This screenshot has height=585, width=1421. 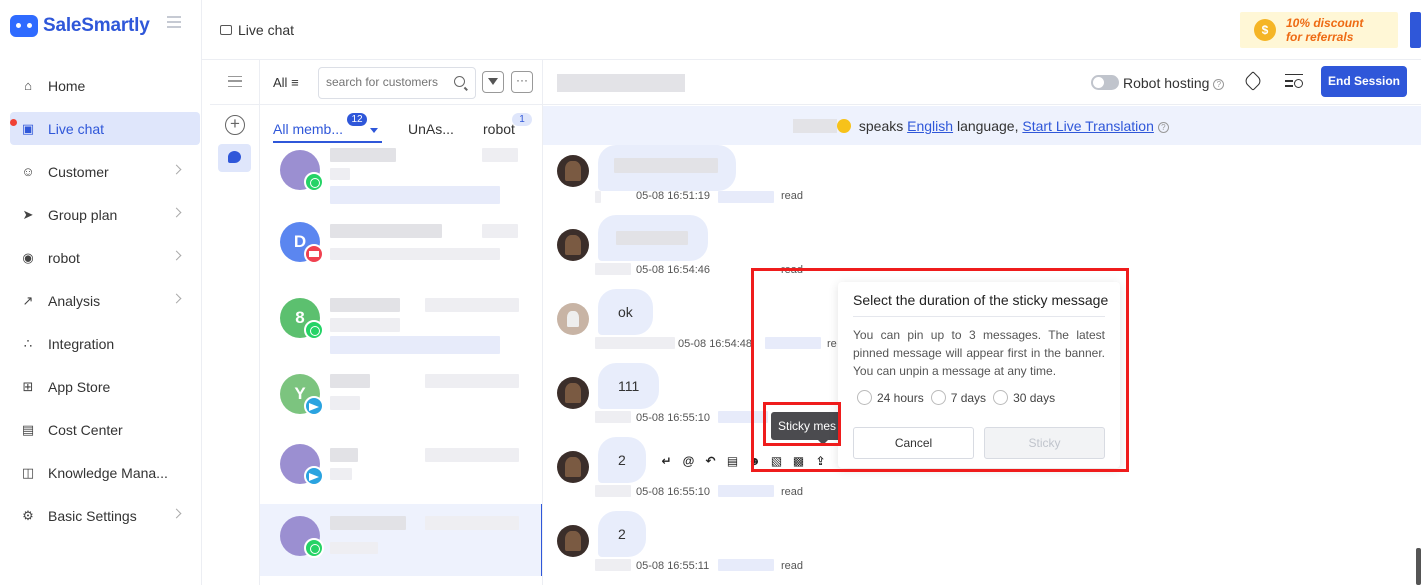 What do you see at coordinates (666, 461) in the screenshot?
I see `translate-icon: ↵` at bounding box center [666, 461].